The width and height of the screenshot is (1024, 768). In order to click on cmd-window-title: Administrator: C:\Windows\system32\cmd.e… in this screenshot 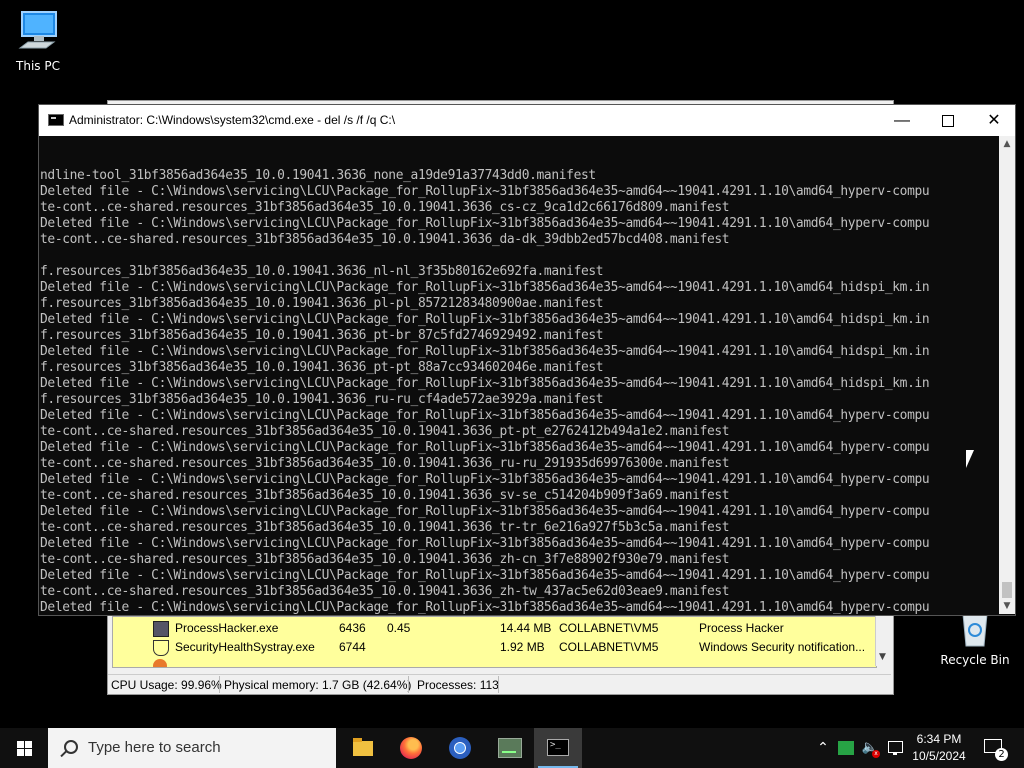, I will do `click(232, 120)`.